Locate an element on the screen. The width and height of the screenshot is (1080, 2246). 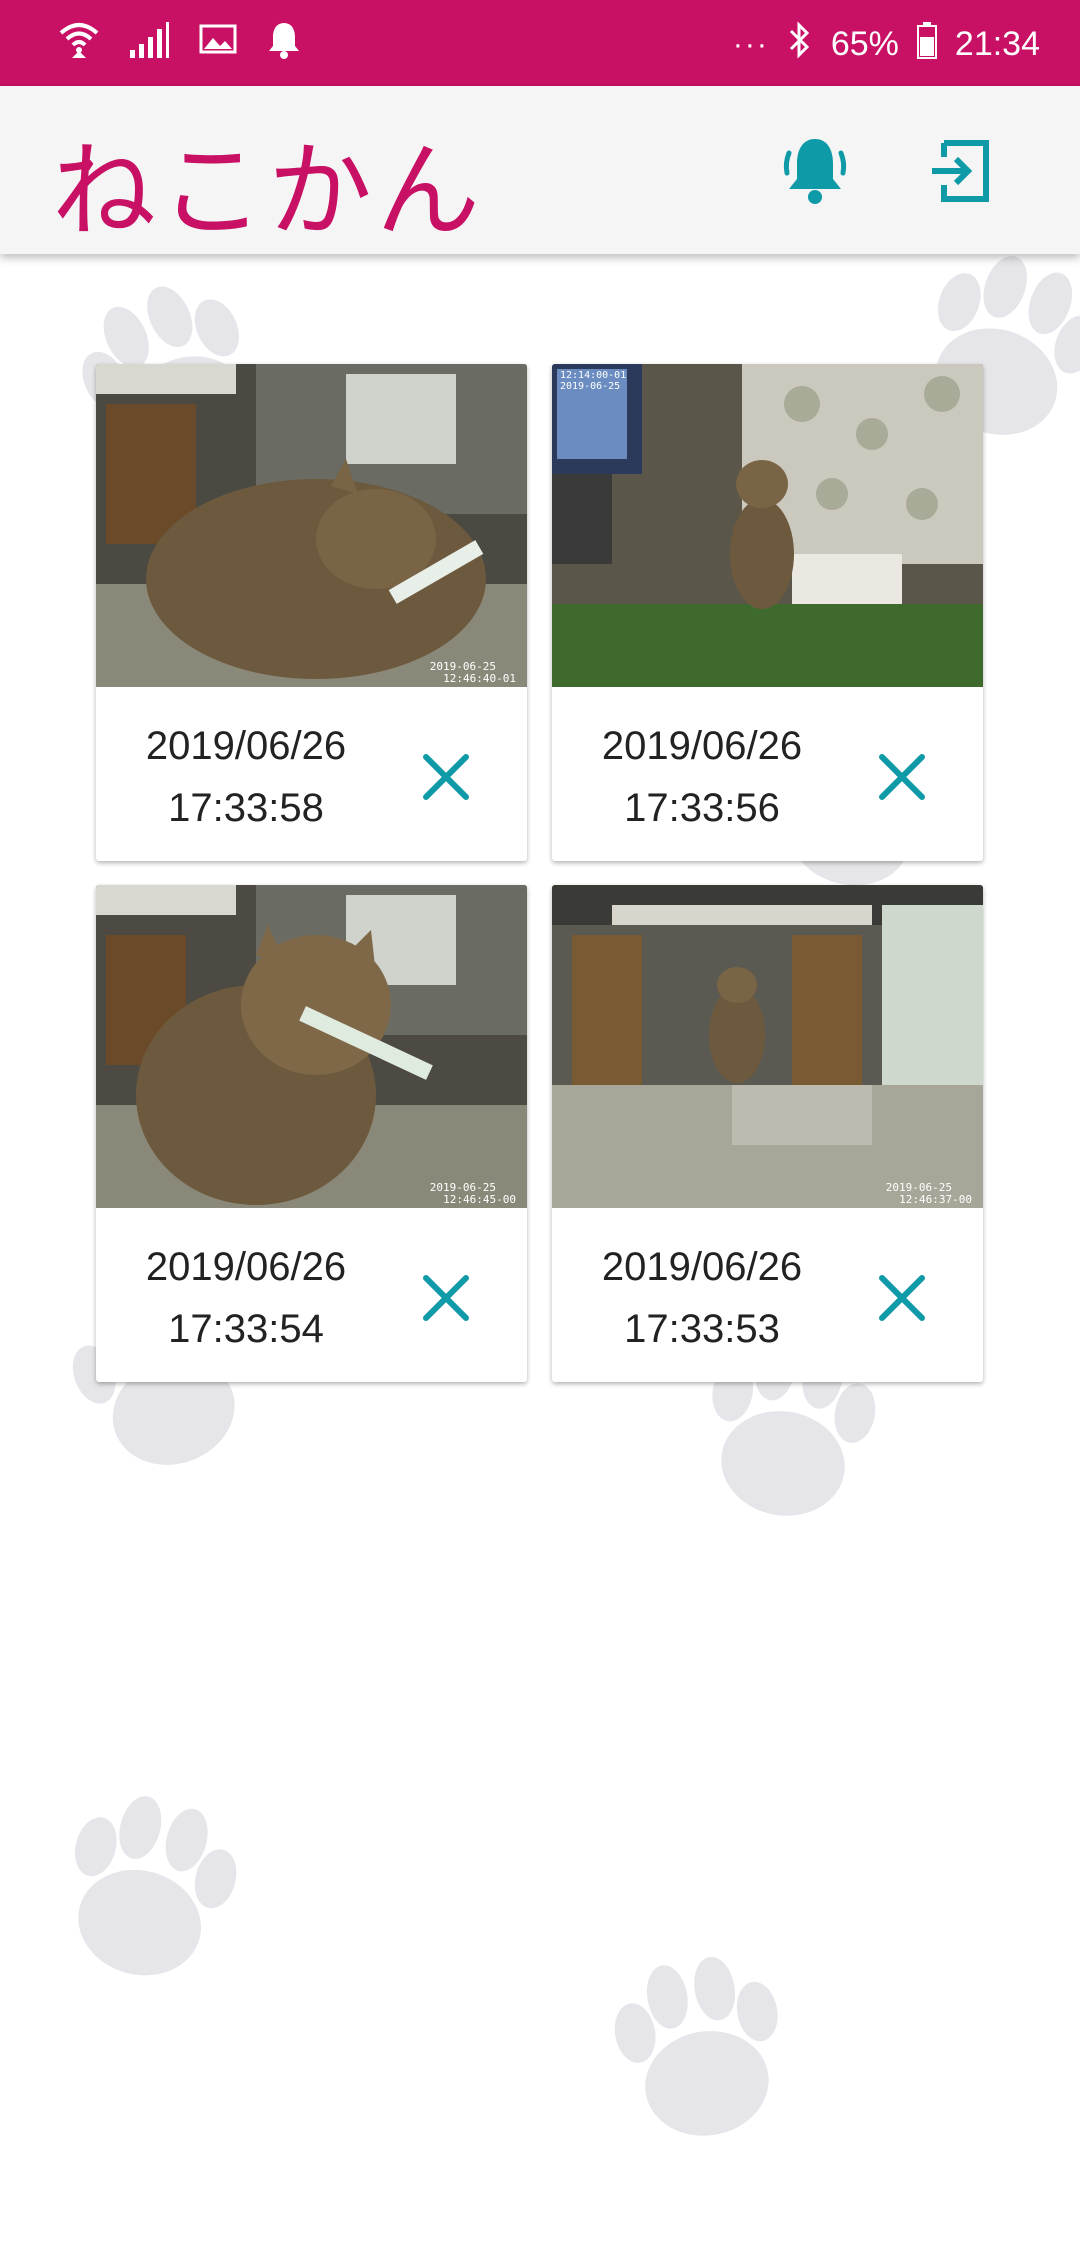
notification-ringing-icon is located at coordinates (815, 171).